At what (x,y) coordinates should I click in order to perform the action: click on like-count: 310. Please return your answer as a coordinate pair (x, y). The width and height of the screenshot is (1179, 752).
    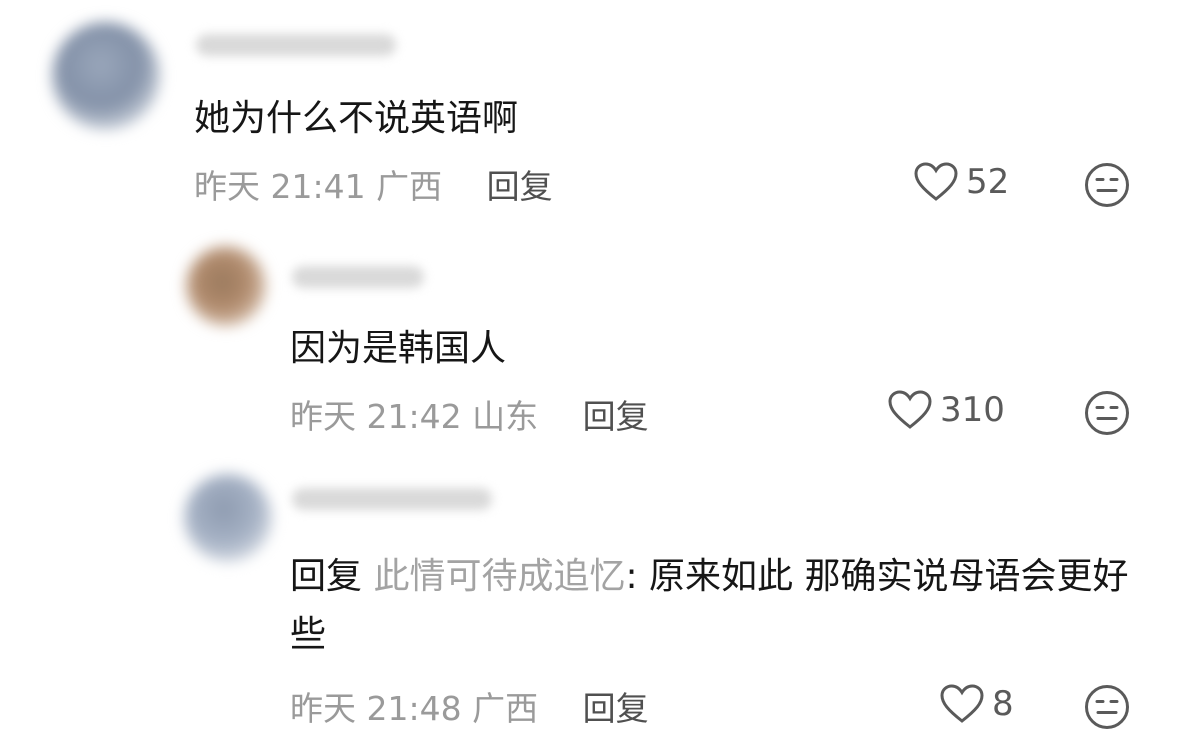
    Looking at the image, I should click on (972, 410).